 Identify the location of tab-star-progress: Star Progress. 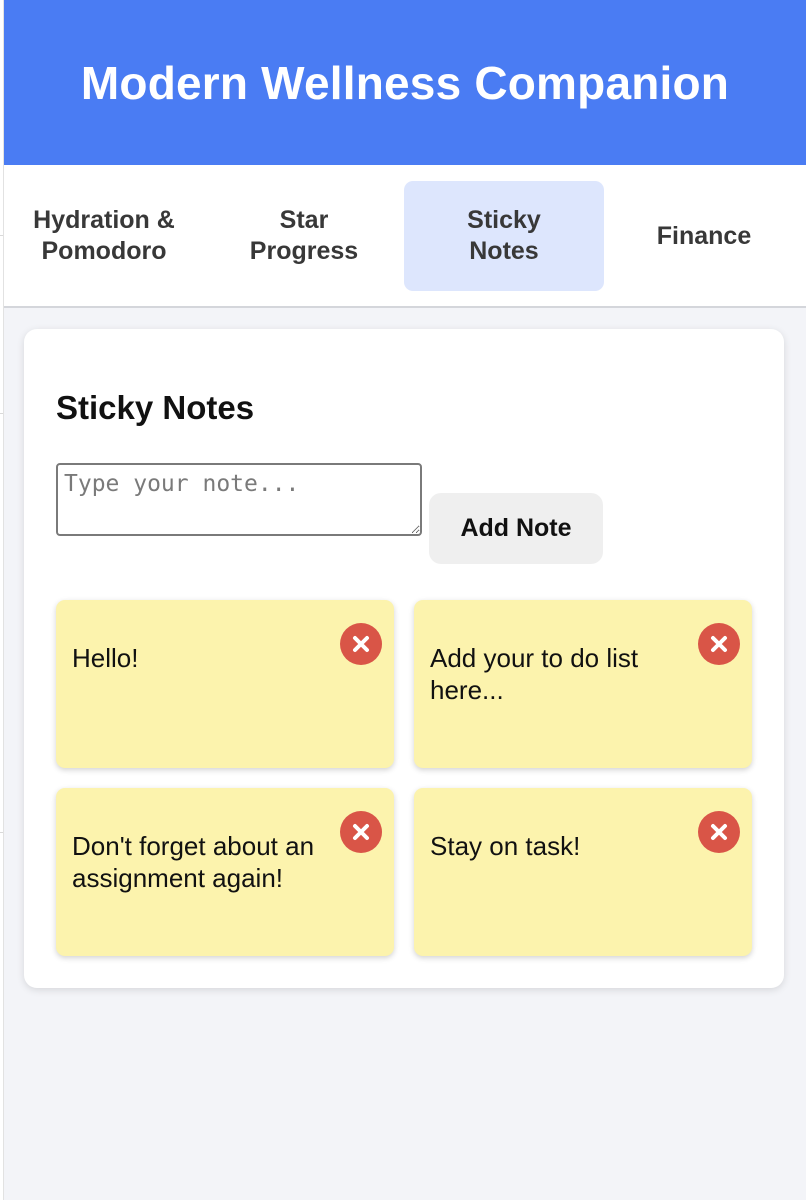
(304, 236).